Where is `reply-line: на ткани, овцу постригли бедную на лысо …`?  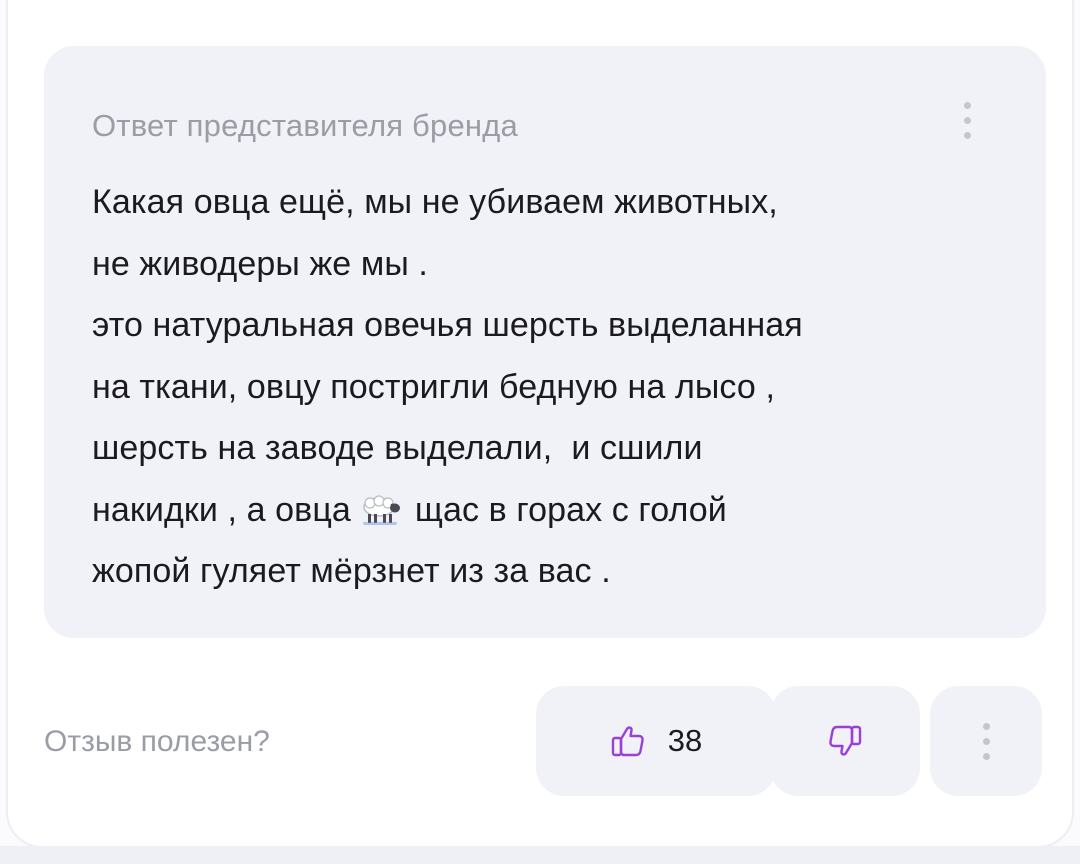
reply-line: на ткани, овцу постригли бедную на лысо … is located at coordinates (434, 386).